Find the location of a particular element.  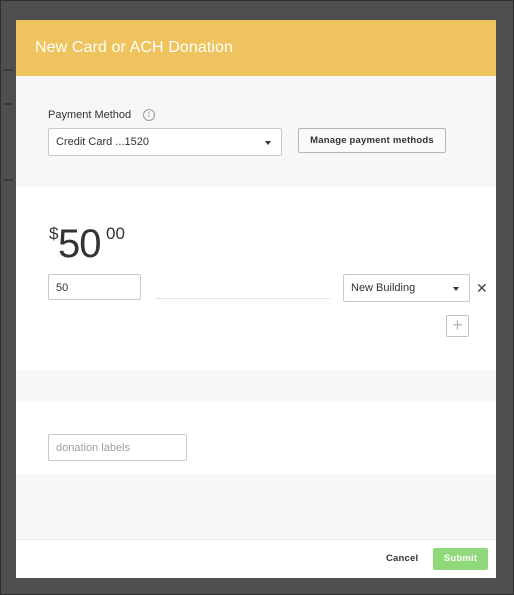

modal-footer: Cancel Submit is located at coordinates (256, 558).